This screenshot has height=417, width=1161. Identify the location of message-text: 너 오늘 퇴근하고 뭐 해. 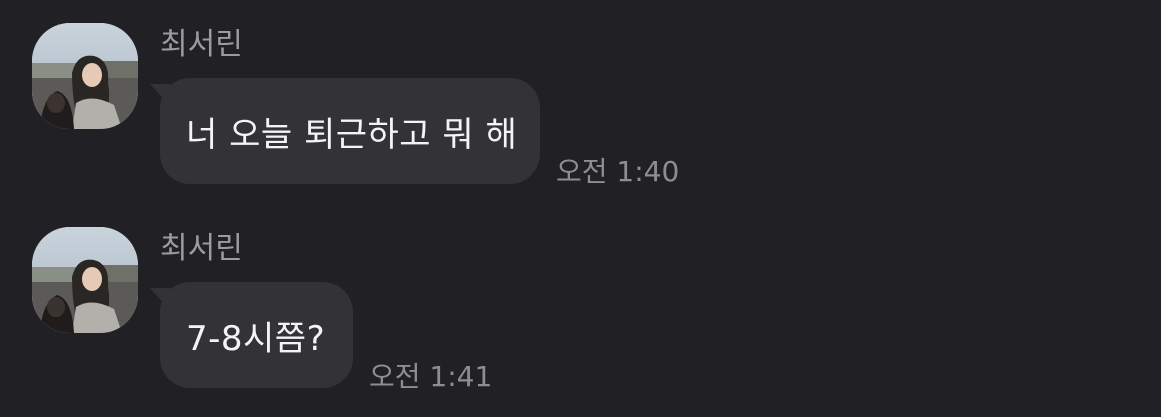
(352, 134).